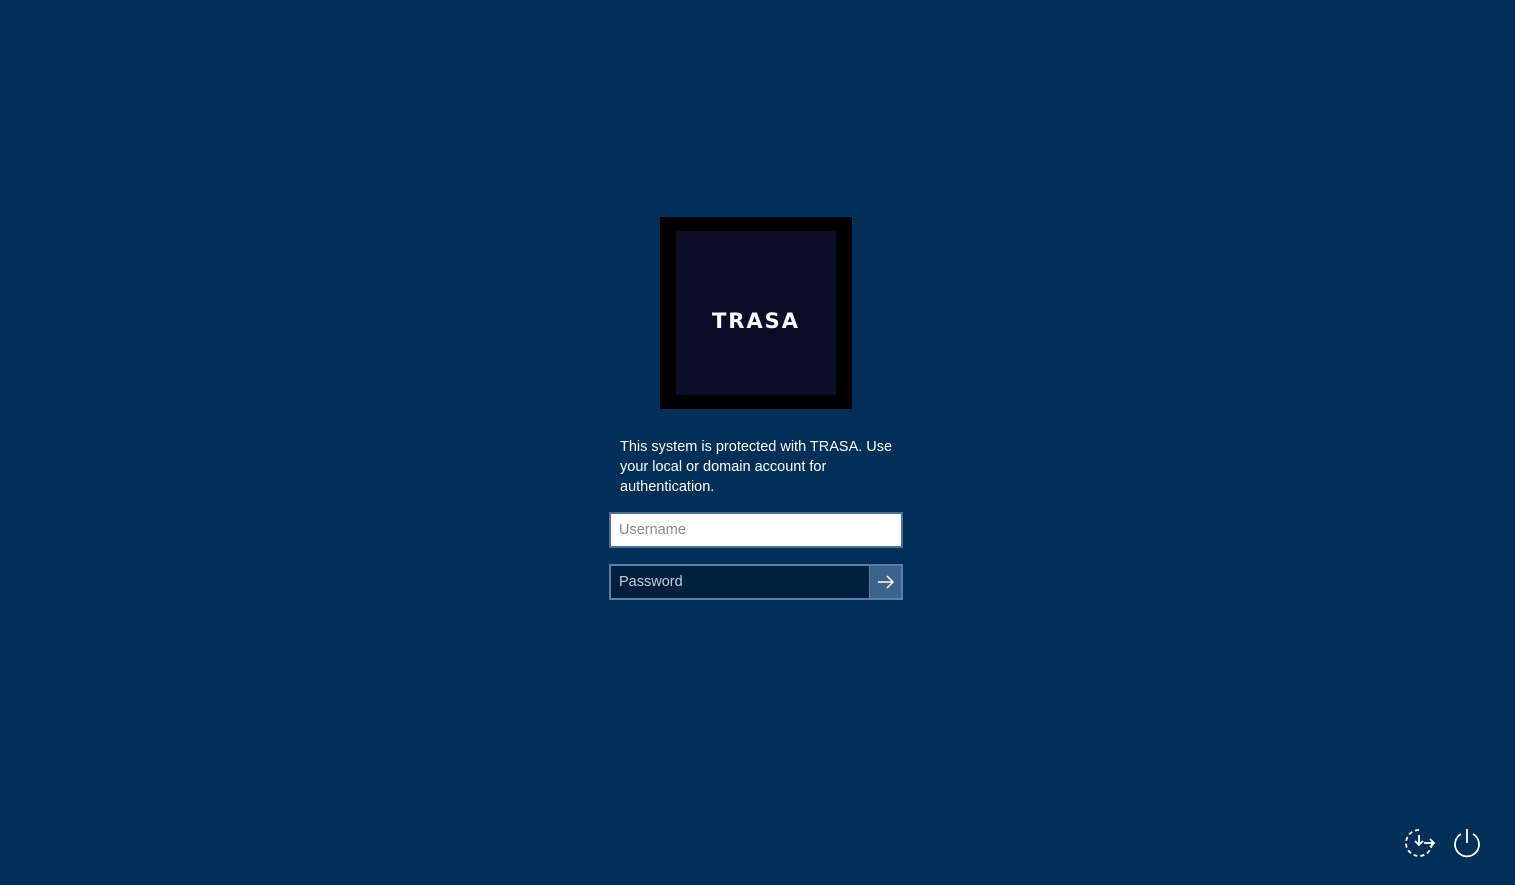 Image resolution: width=1515 pixels, height=885 pixels. I want to click on account-tile: TRASA, so click(756, 313).